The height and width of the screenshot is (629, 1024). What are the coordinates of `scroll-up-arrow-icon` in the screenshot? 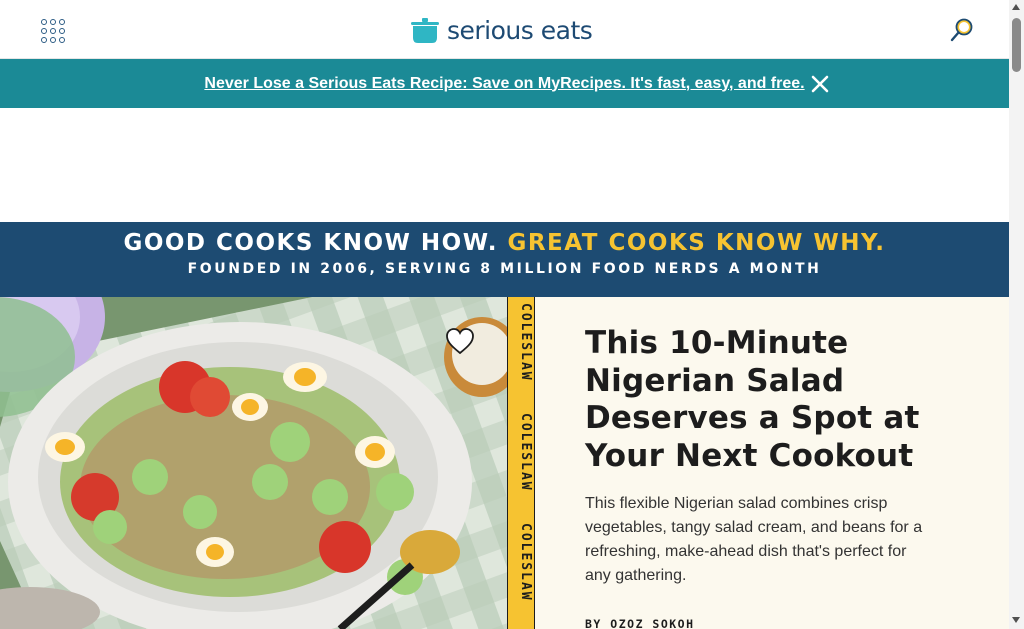 It's located at (1016, 7).